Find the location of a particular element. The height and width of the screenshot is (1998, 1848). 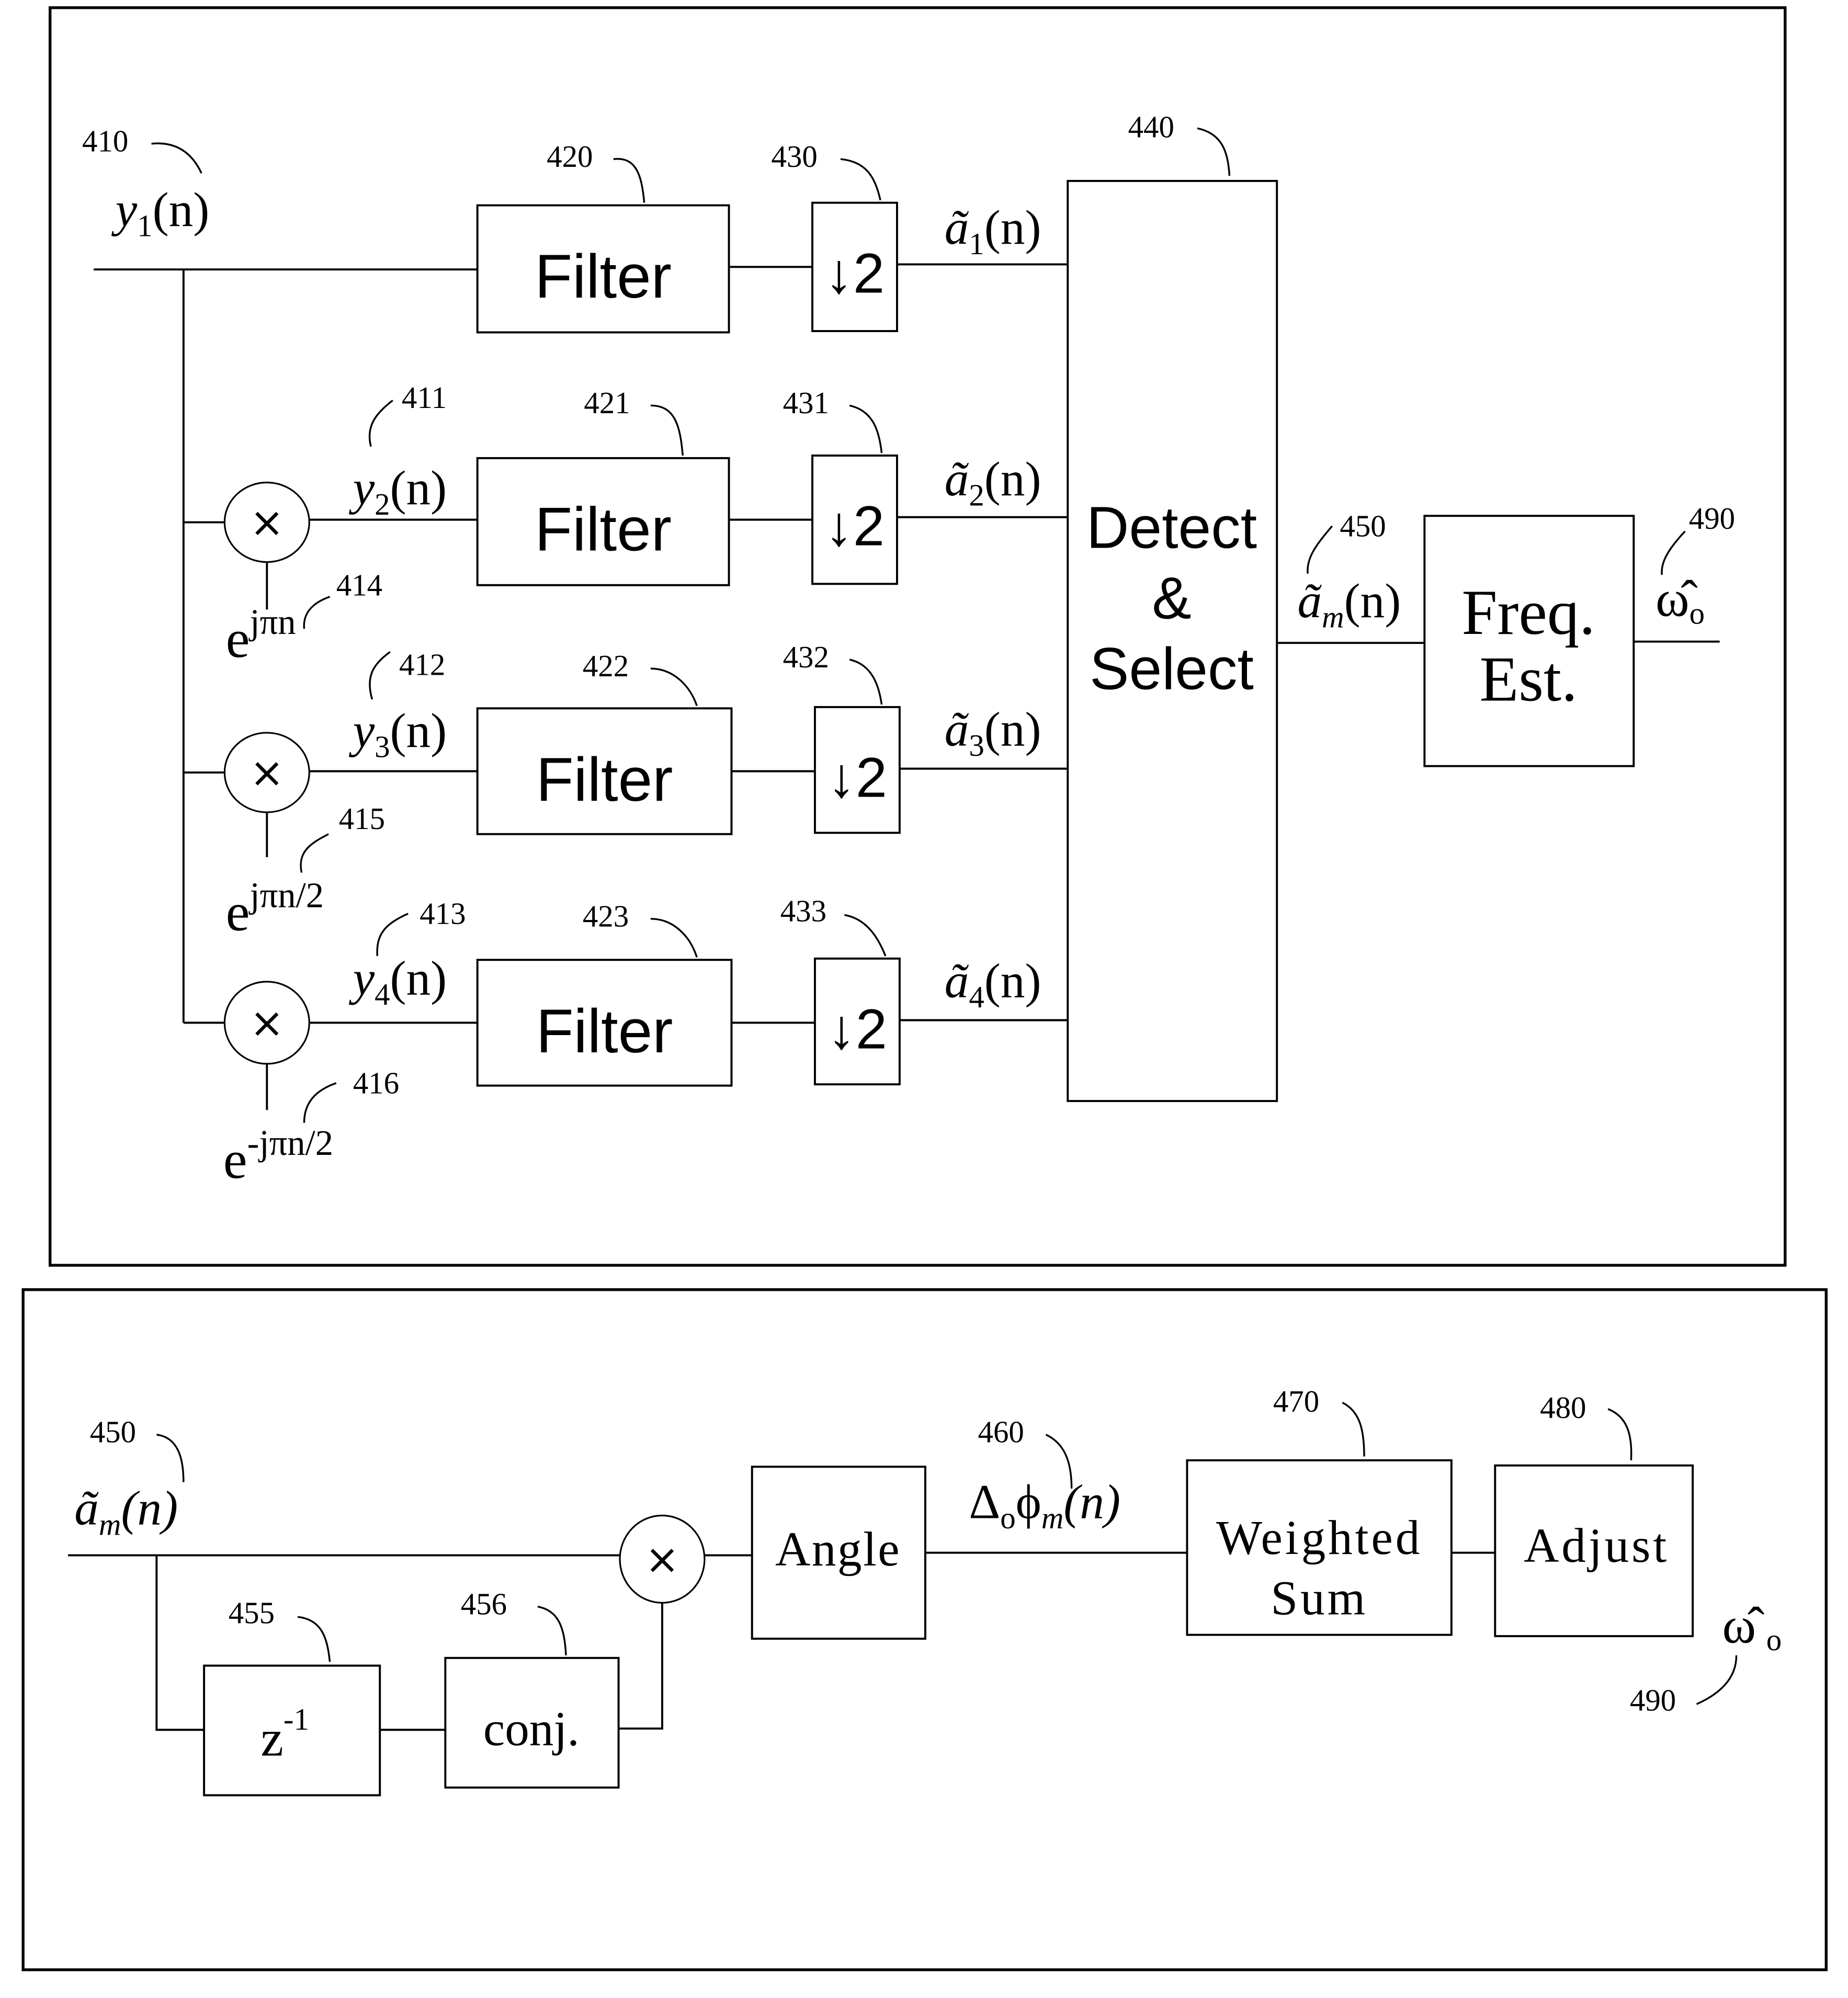

ref-422: 422 is located at coordinates (606, 666).